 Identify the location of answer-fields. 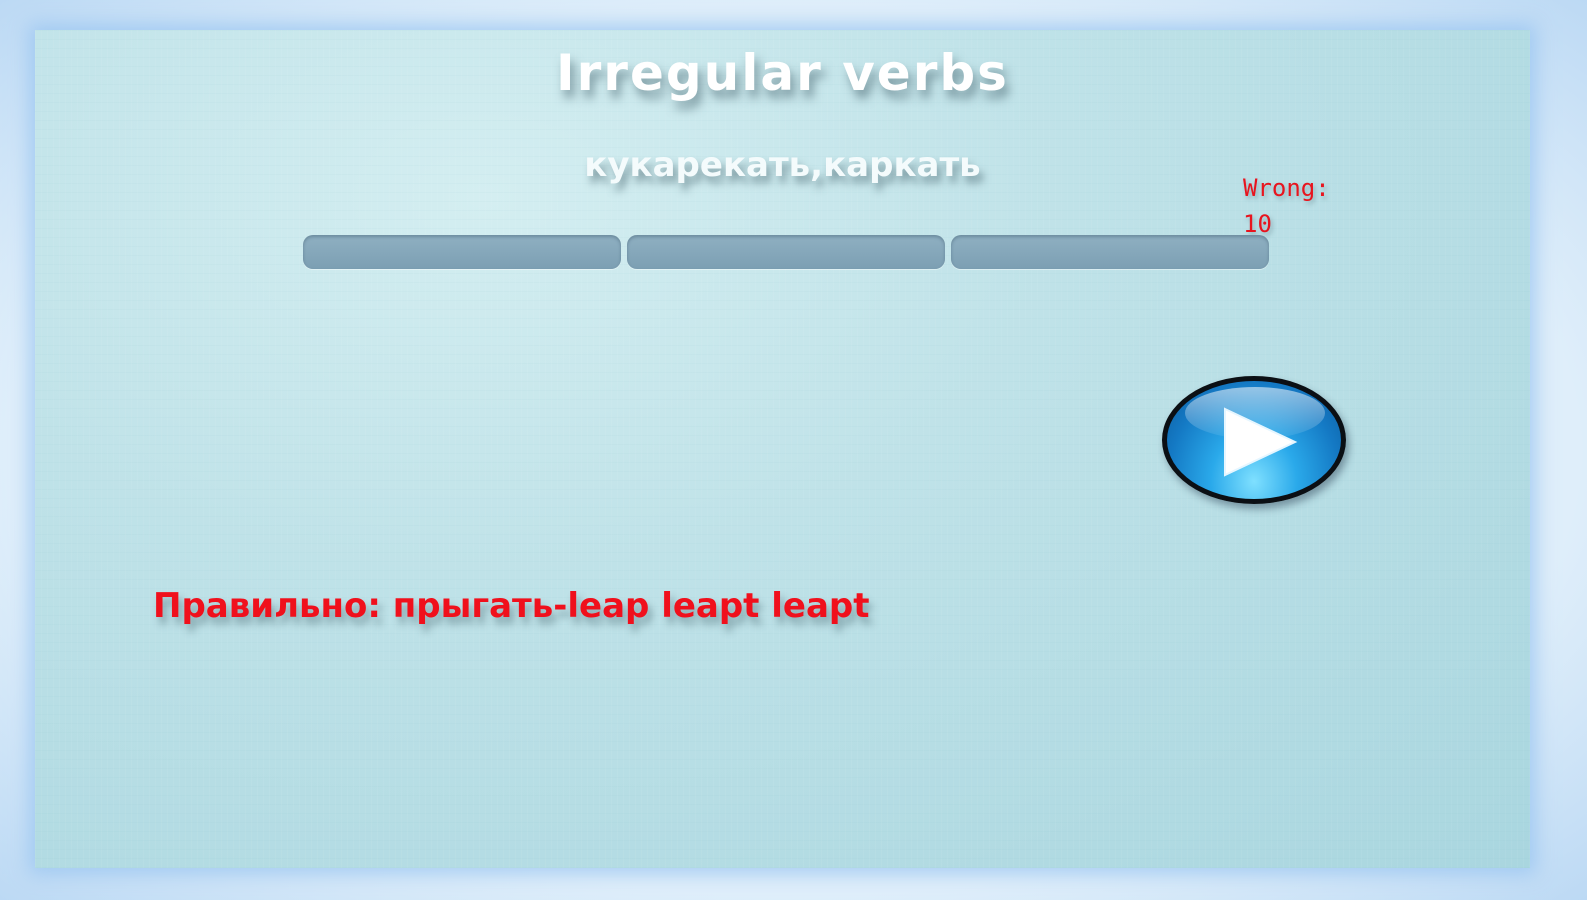
(786, 252).